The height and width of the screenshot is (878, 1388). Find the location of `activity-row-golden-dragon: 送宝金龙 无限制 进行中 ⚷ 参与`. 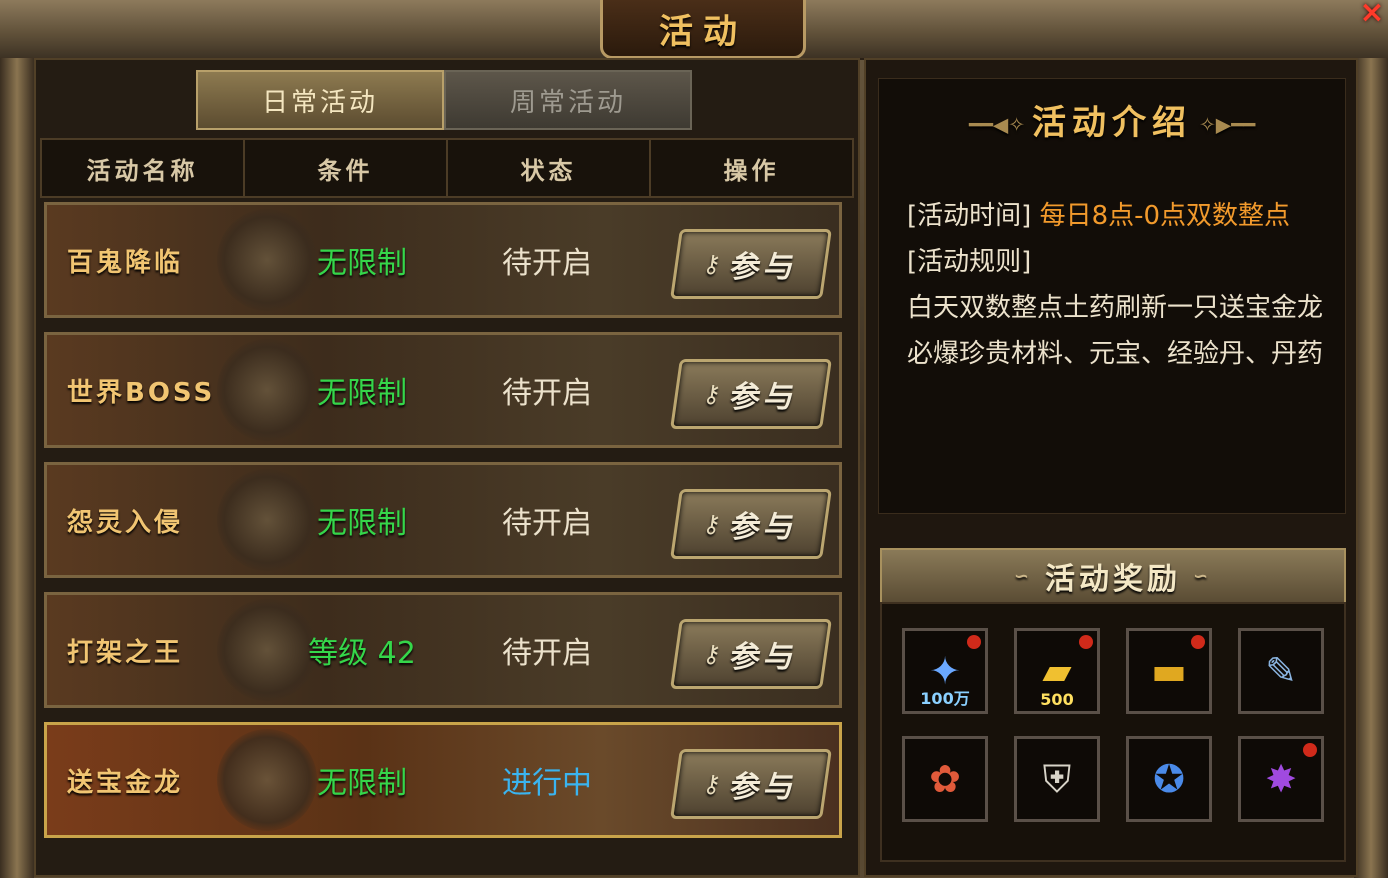

activity-row-golden-dragon: 送宝金龙 无限制 进行中 ⚷ 参与 is located at coordinates (443, 780).